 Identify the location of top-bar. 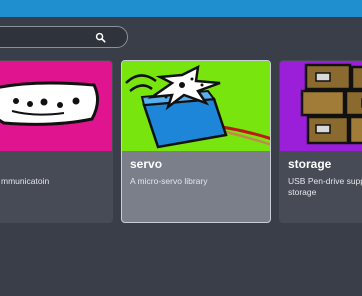
(181, 8).